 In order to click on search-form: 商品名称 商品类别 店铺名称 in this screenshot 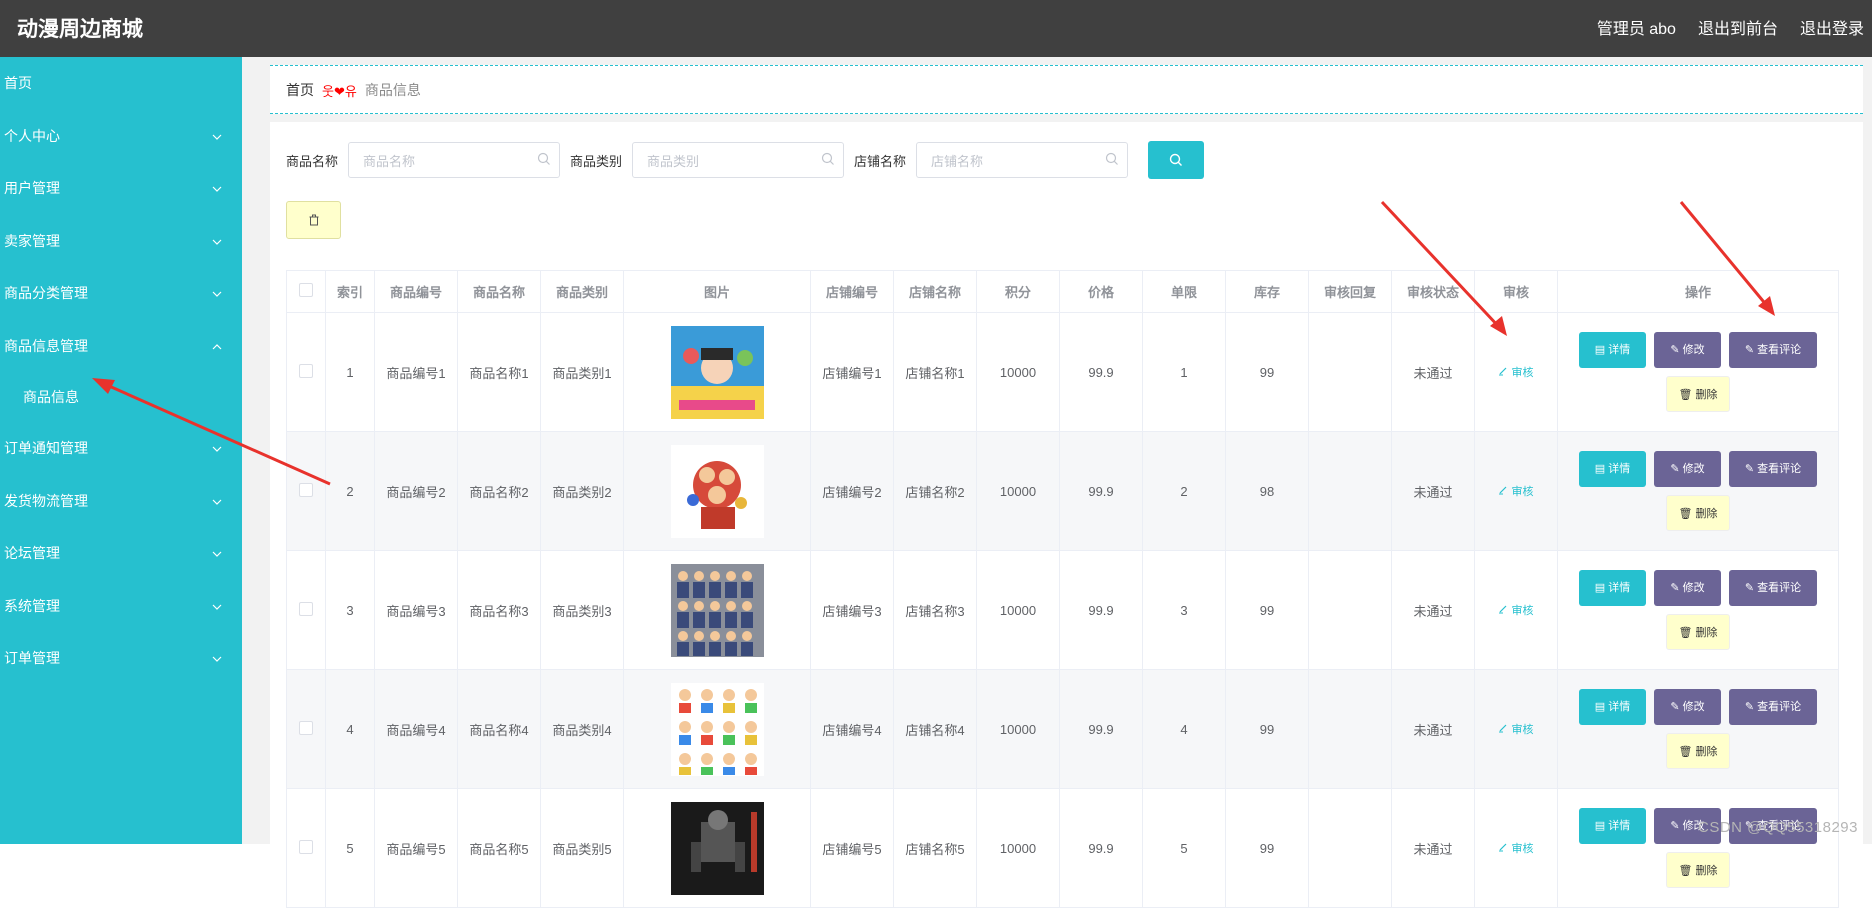, I will do `click(745, 160)`.